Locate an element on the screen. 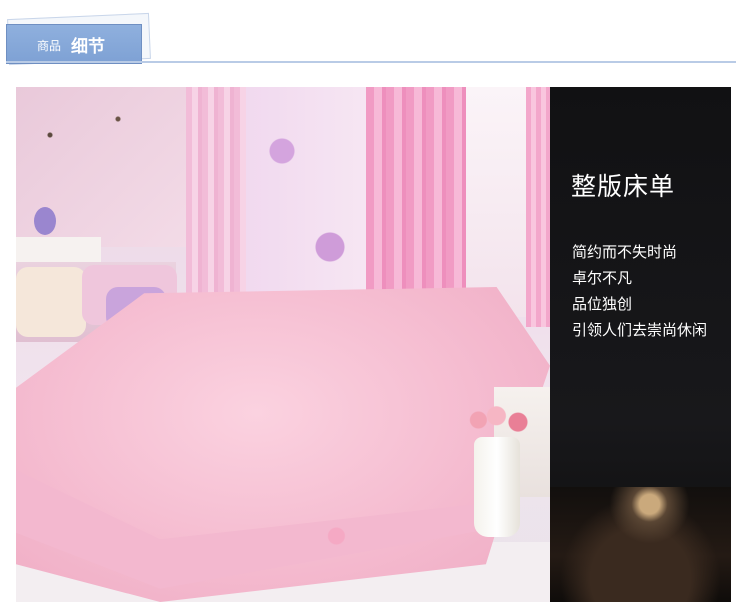 The height and width of the screenshot is (612, 740). white-vase is located at coordinates (497, 487).